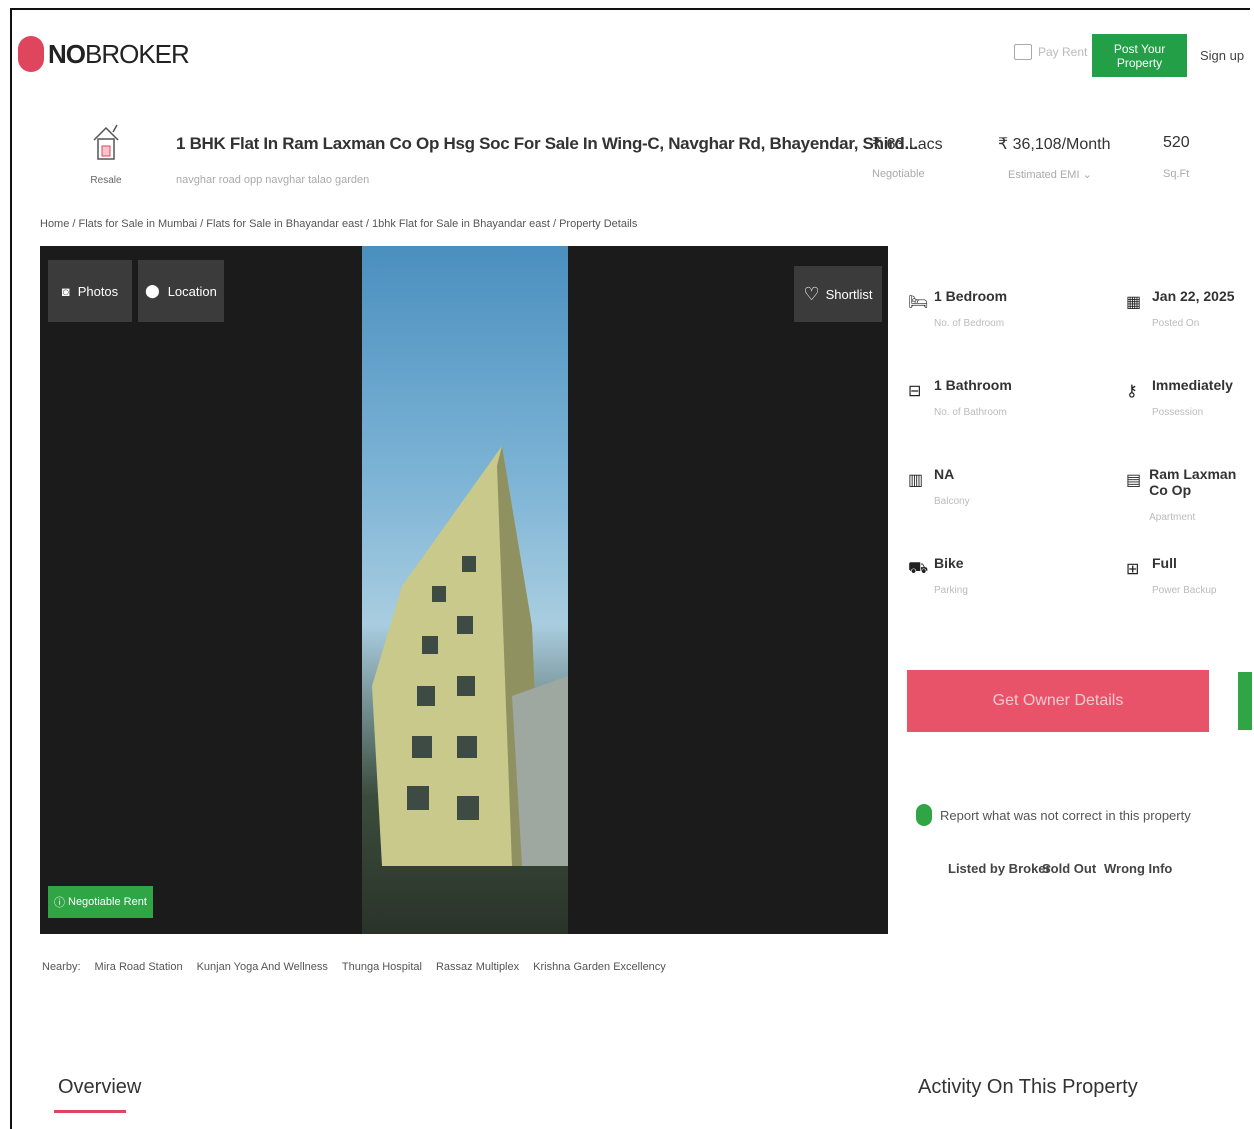 The height and width of the screenshot is (1129, 1254). Describe the element at coordinates (1245, 701) in the screenshot. I see `side-tab` at that location.